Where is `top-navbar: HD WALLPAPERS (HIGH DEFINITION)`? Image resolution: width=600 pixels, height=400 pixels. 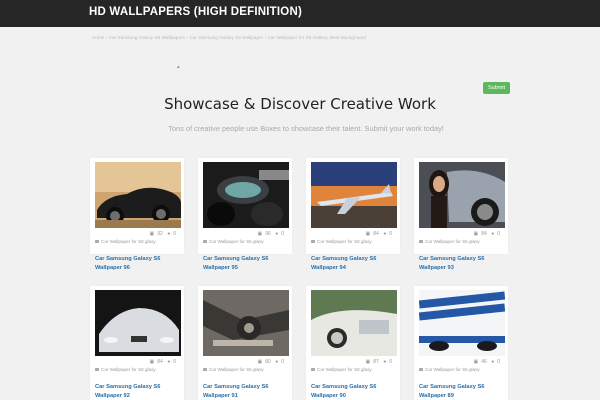 top-navbar: HD WALLPAPERS (HIGH DEFINITION) is located at coordinates (300, 13).